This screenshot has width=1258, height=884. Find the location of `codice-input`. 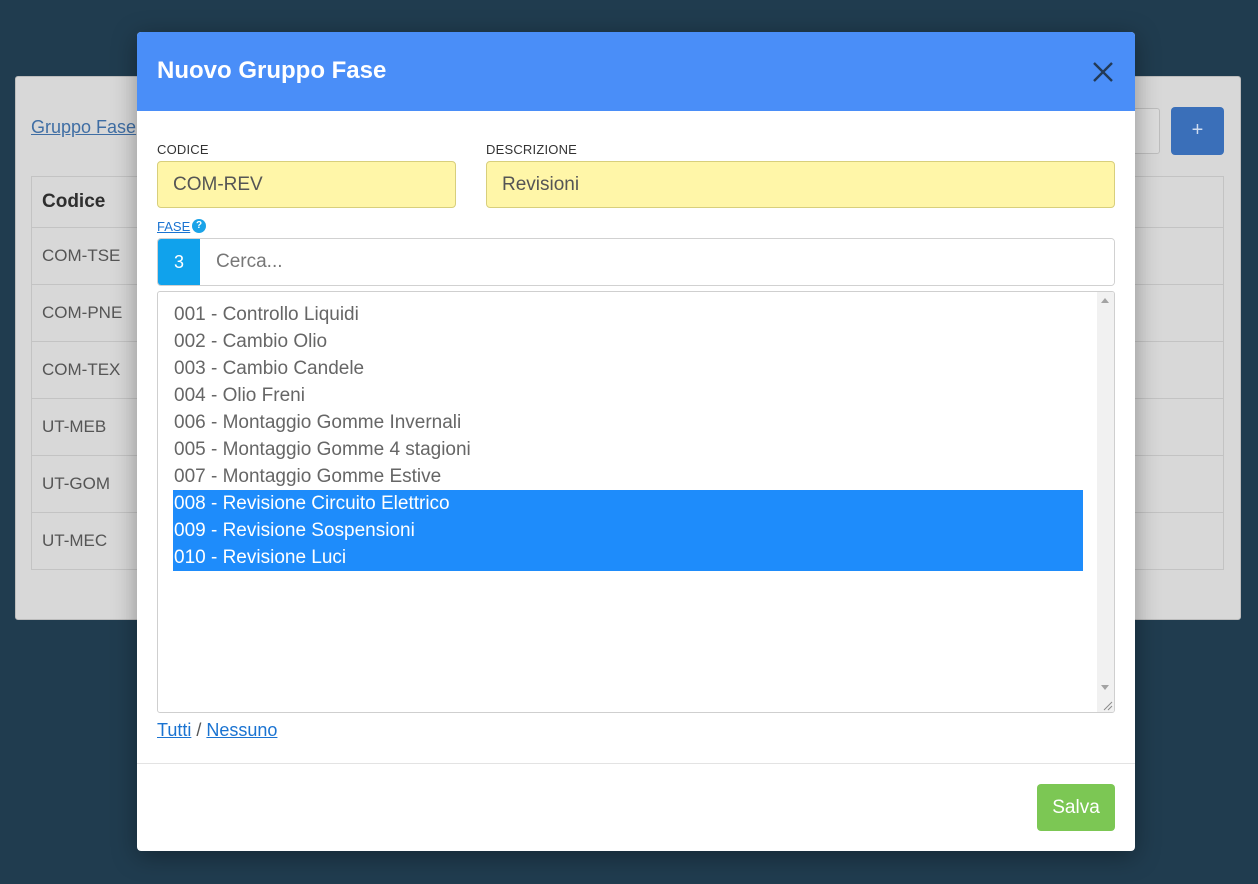

codice-input is located at coordinates (306, 184).